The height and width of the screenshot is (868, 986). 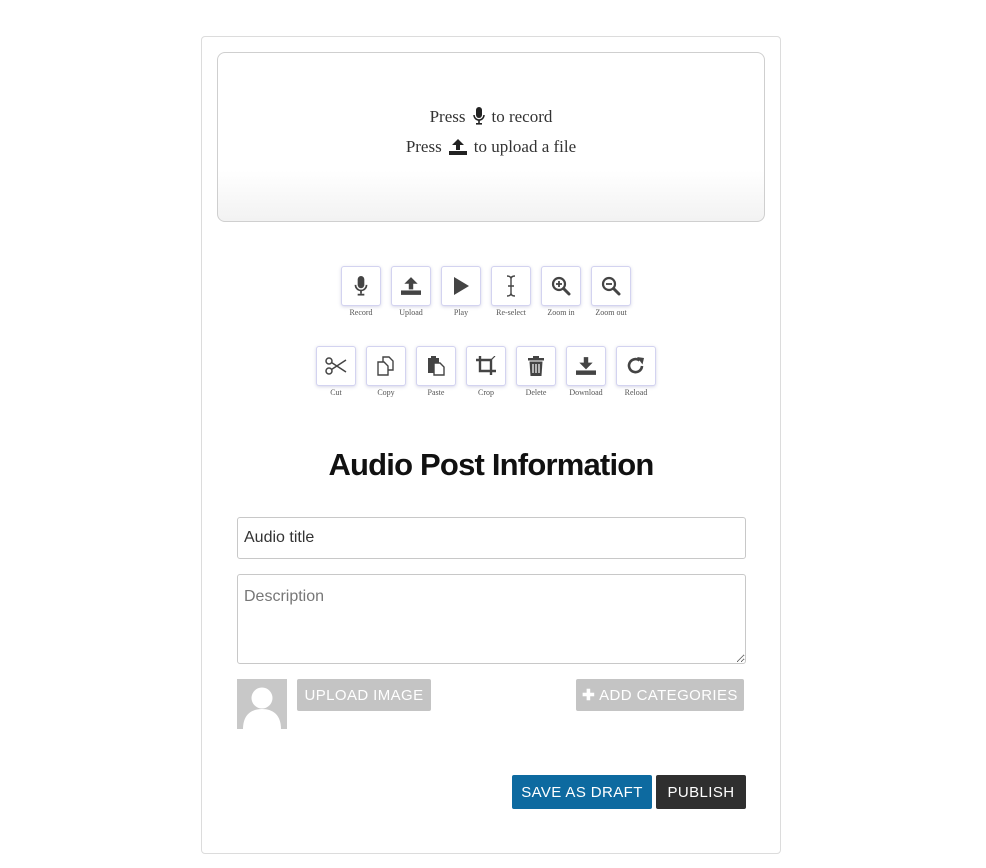 I want to click on reload-icon, so click(x=635, y=365).